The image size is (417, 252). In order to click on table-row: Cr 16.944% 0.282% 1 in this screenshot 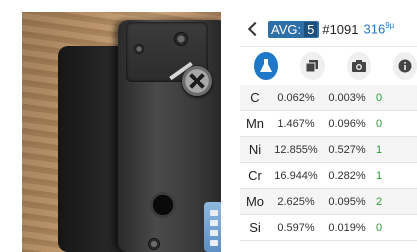, I will do `click(328, 175)`.